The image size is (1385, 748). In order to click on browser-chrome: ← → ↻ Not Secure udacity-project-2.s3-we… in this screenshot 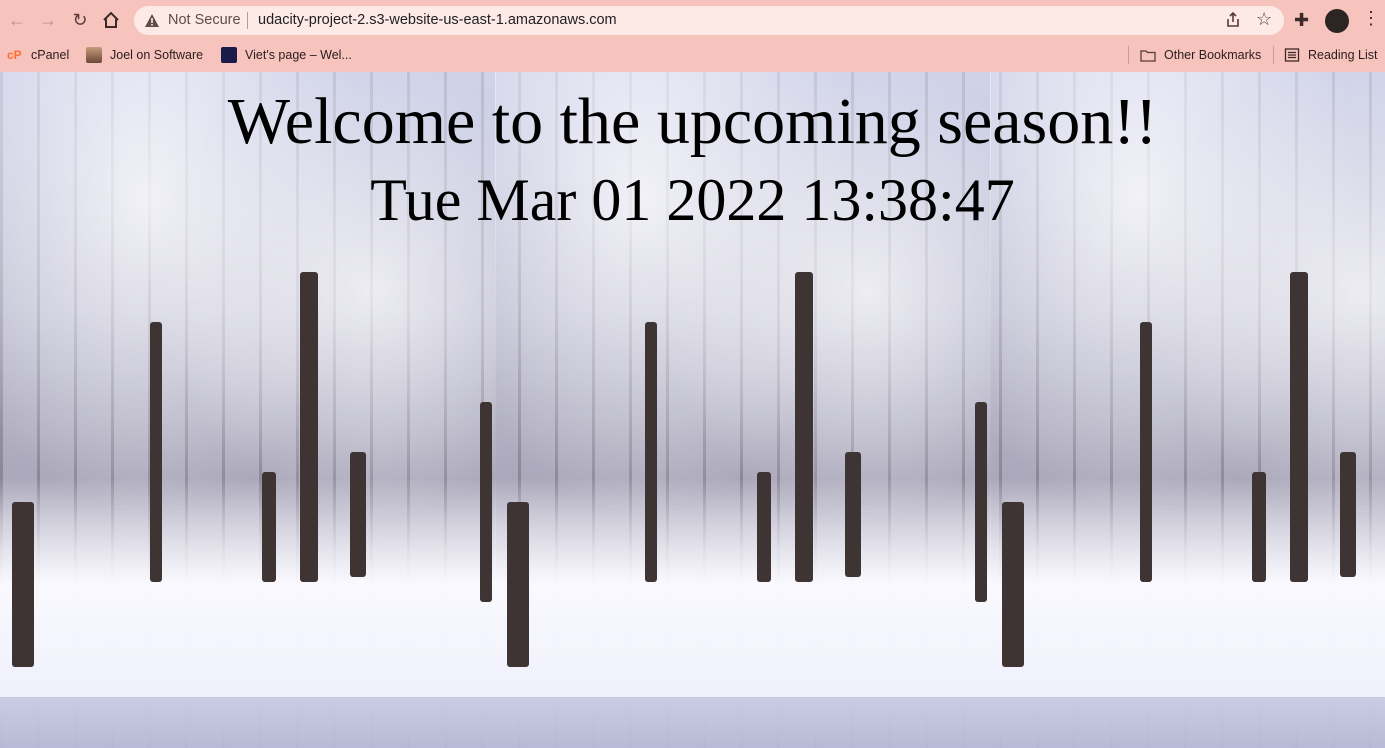, I will do `click(692, 36)`.